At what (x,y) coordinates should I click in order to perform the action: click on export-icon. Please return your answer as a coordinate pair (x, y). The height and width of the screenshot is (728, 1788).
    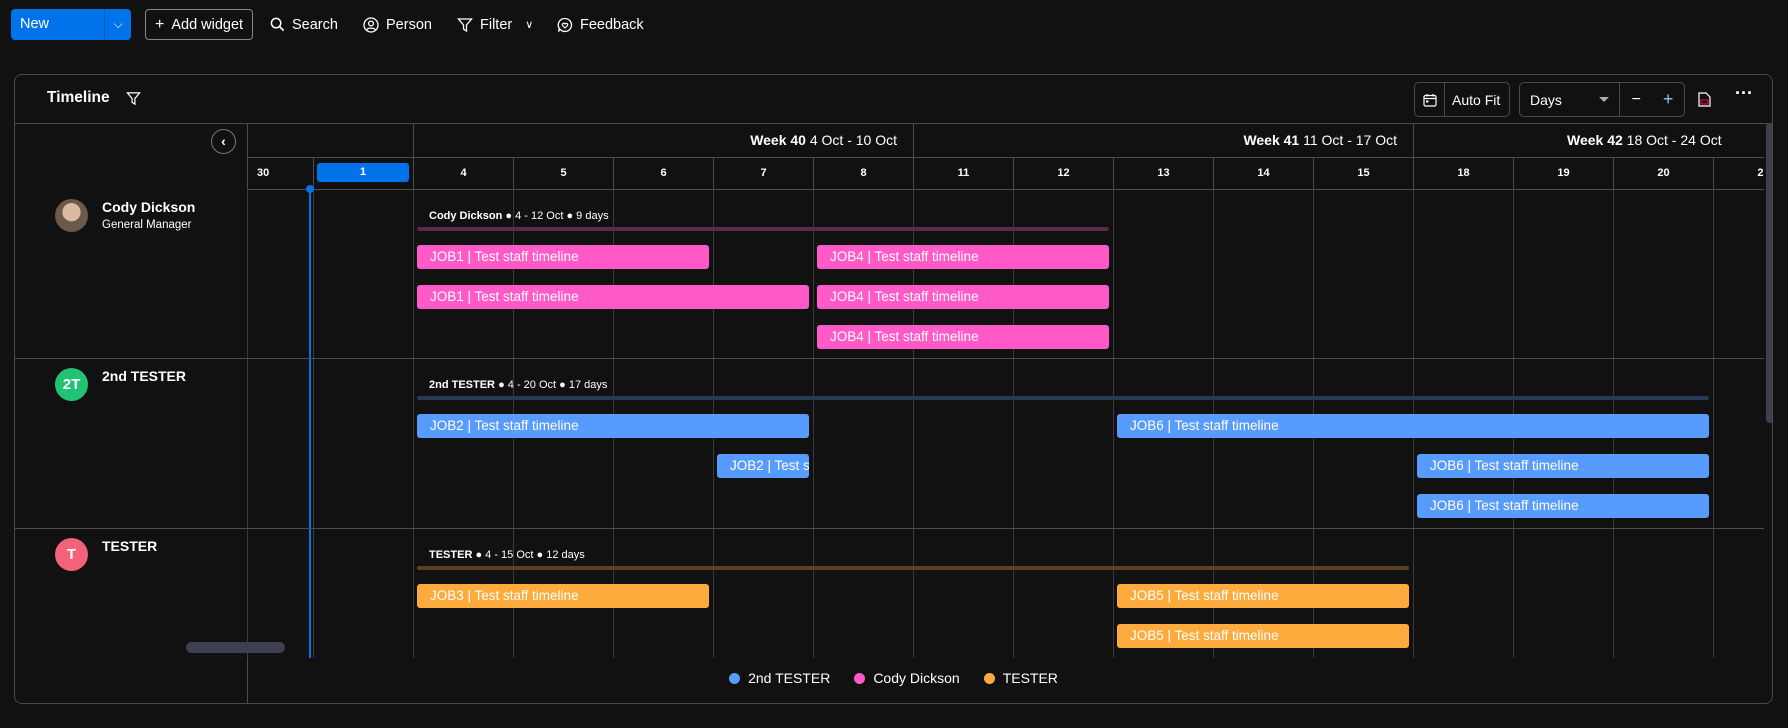
    Looking at the image, I should click on (1704, 99).